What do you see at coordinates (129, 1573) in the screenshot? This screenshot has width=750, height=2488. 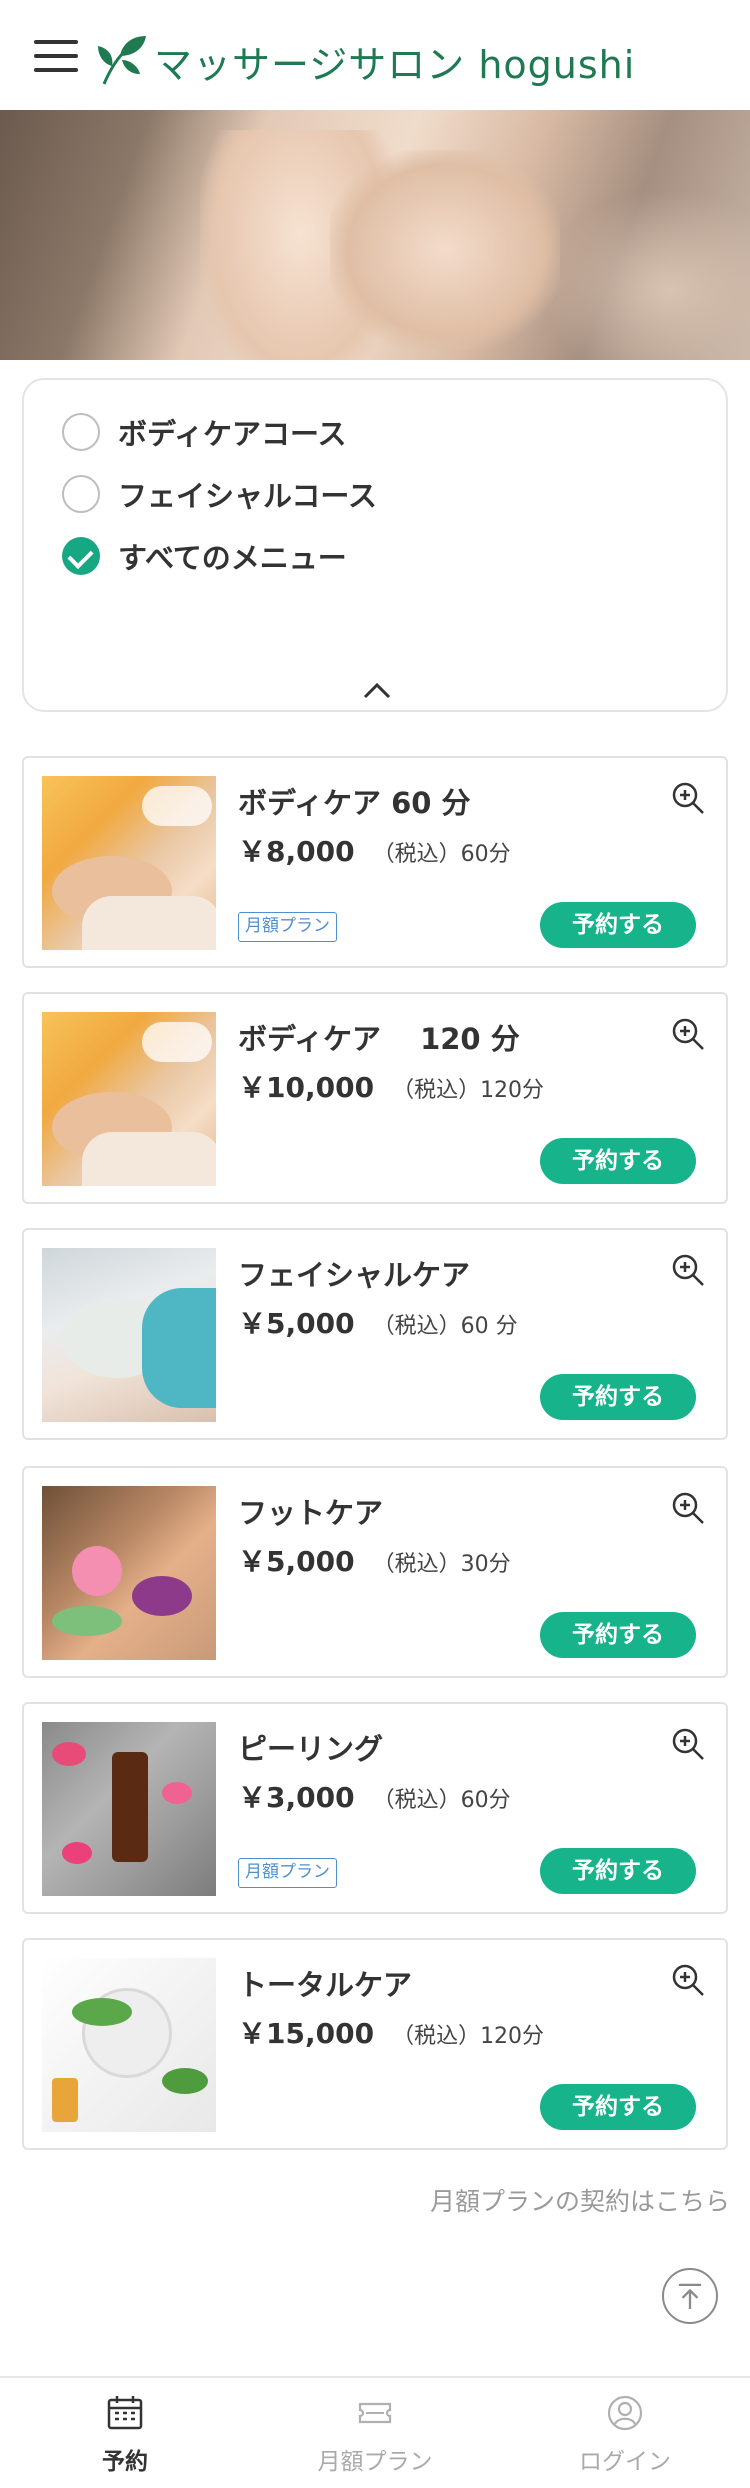 I see `foot-care-thumbnail` at bounding box center [129, 1573].